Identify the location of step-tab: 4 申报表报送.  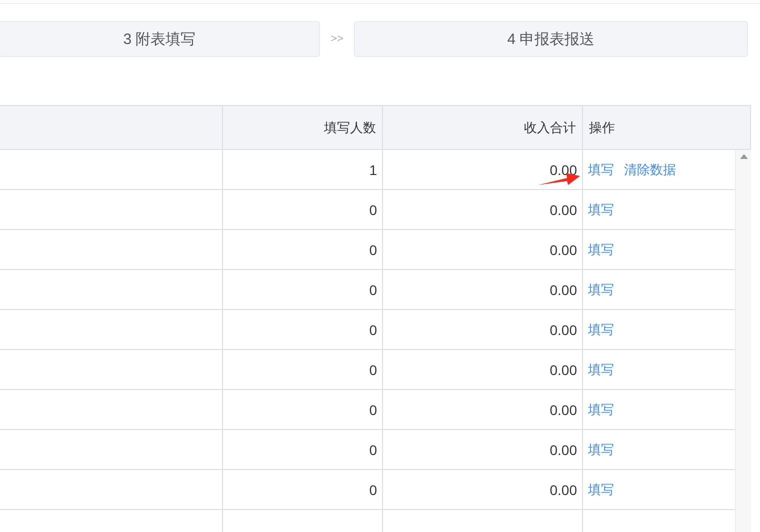
(551, 39).